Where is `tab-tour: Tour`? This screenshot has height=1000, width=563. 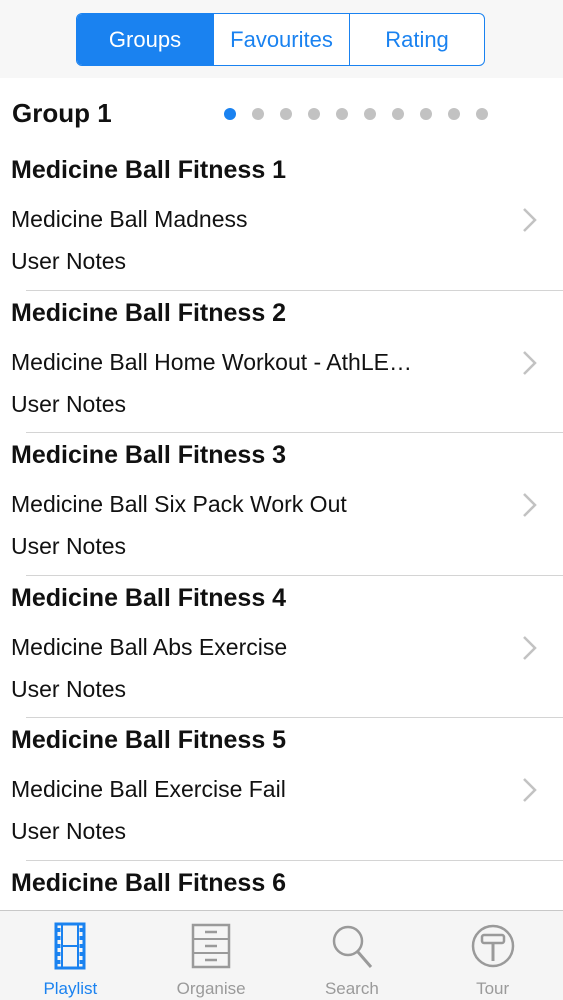
tab-tour: Tour is located at coordinates (492, 955).